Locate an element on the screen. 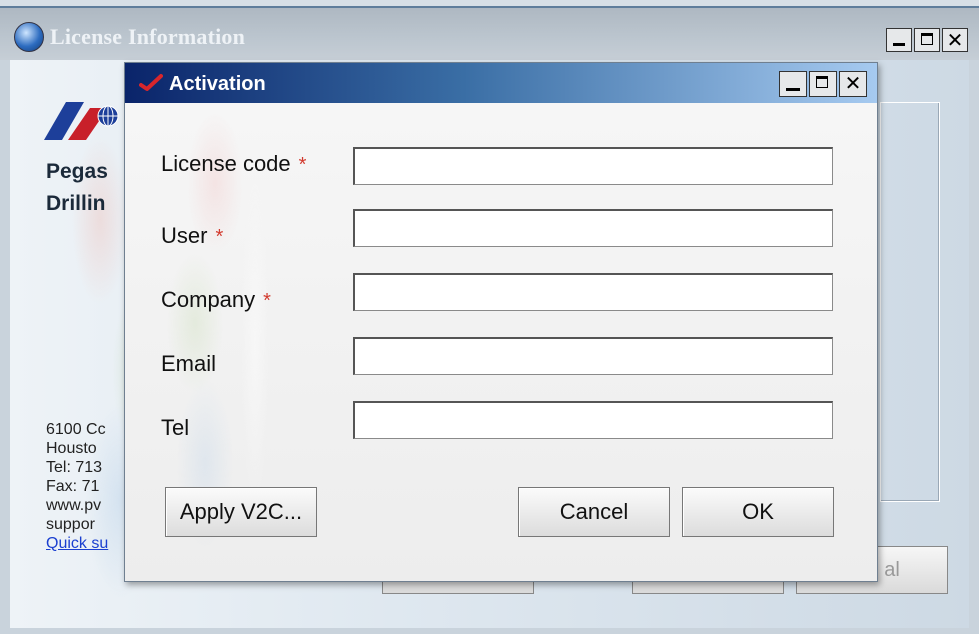  activation-close-button: ✕ is located at coordinates (853, 84).